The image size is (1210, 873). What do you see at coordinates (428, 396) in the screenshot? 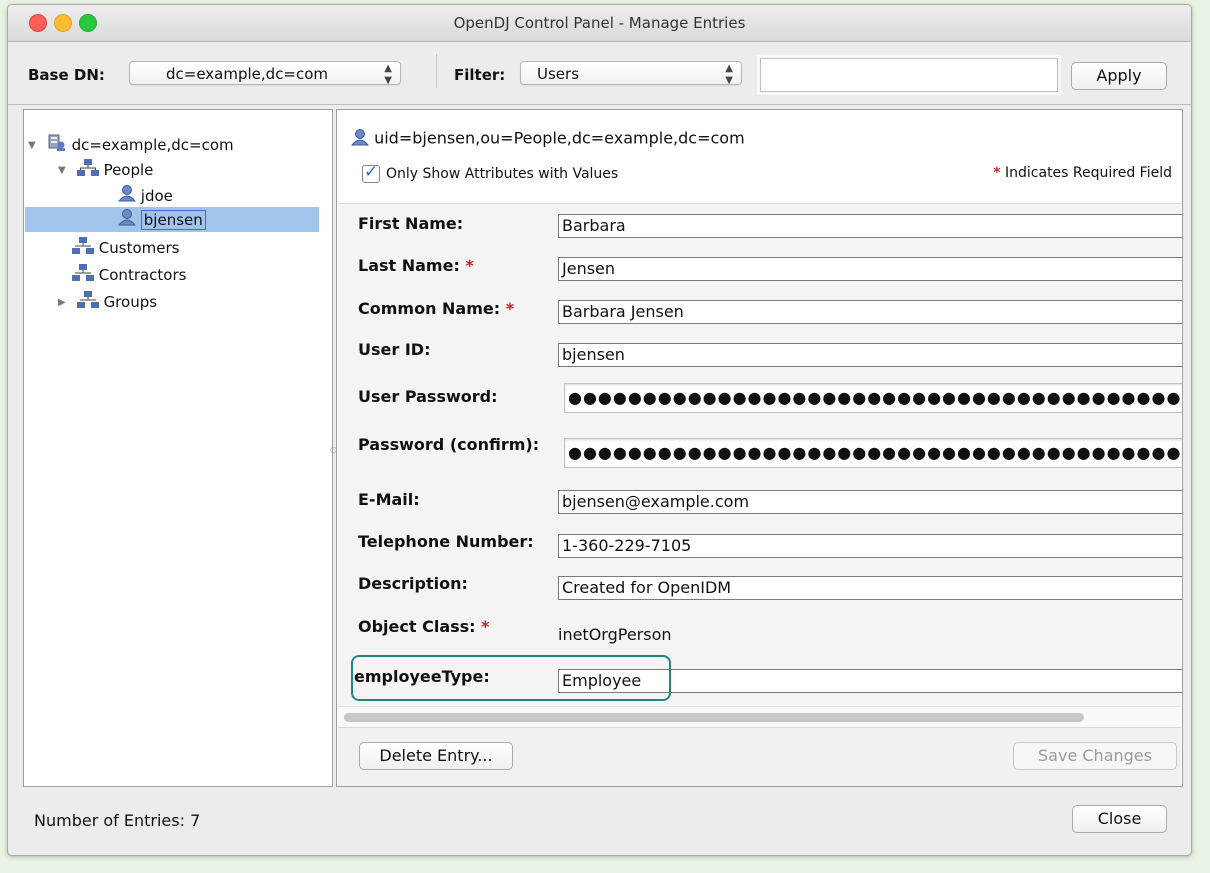
I see `user-password-label: User Password:` at bounding box center [428, 396].